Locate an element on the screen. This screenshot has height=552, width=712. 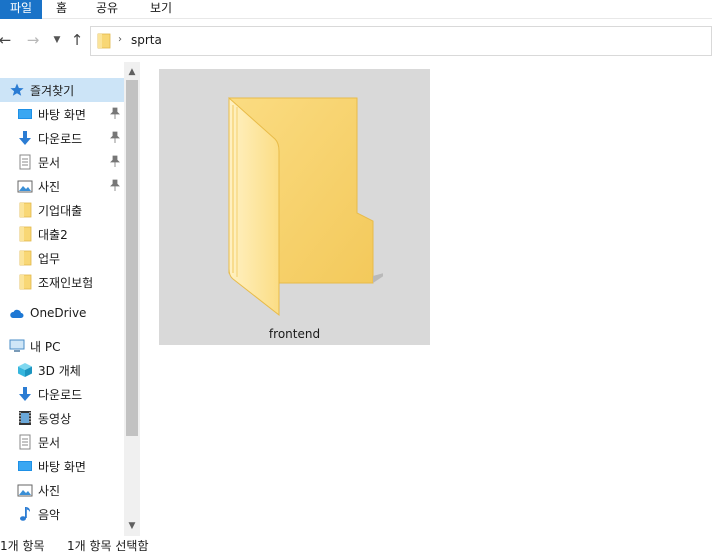
recent-locations-button: ▼ is located at coordinates (57, 40).